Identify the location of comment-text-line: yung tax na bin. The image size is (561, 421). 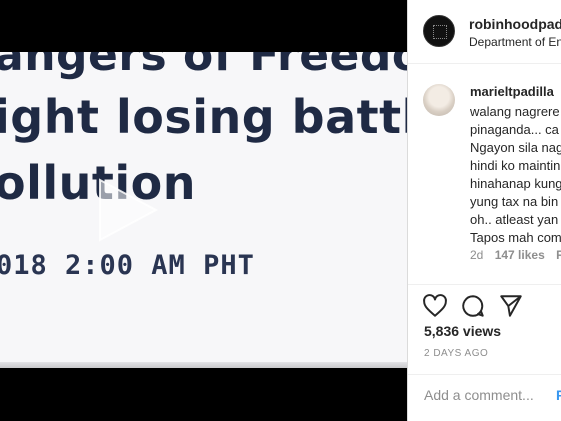
(514, 201).